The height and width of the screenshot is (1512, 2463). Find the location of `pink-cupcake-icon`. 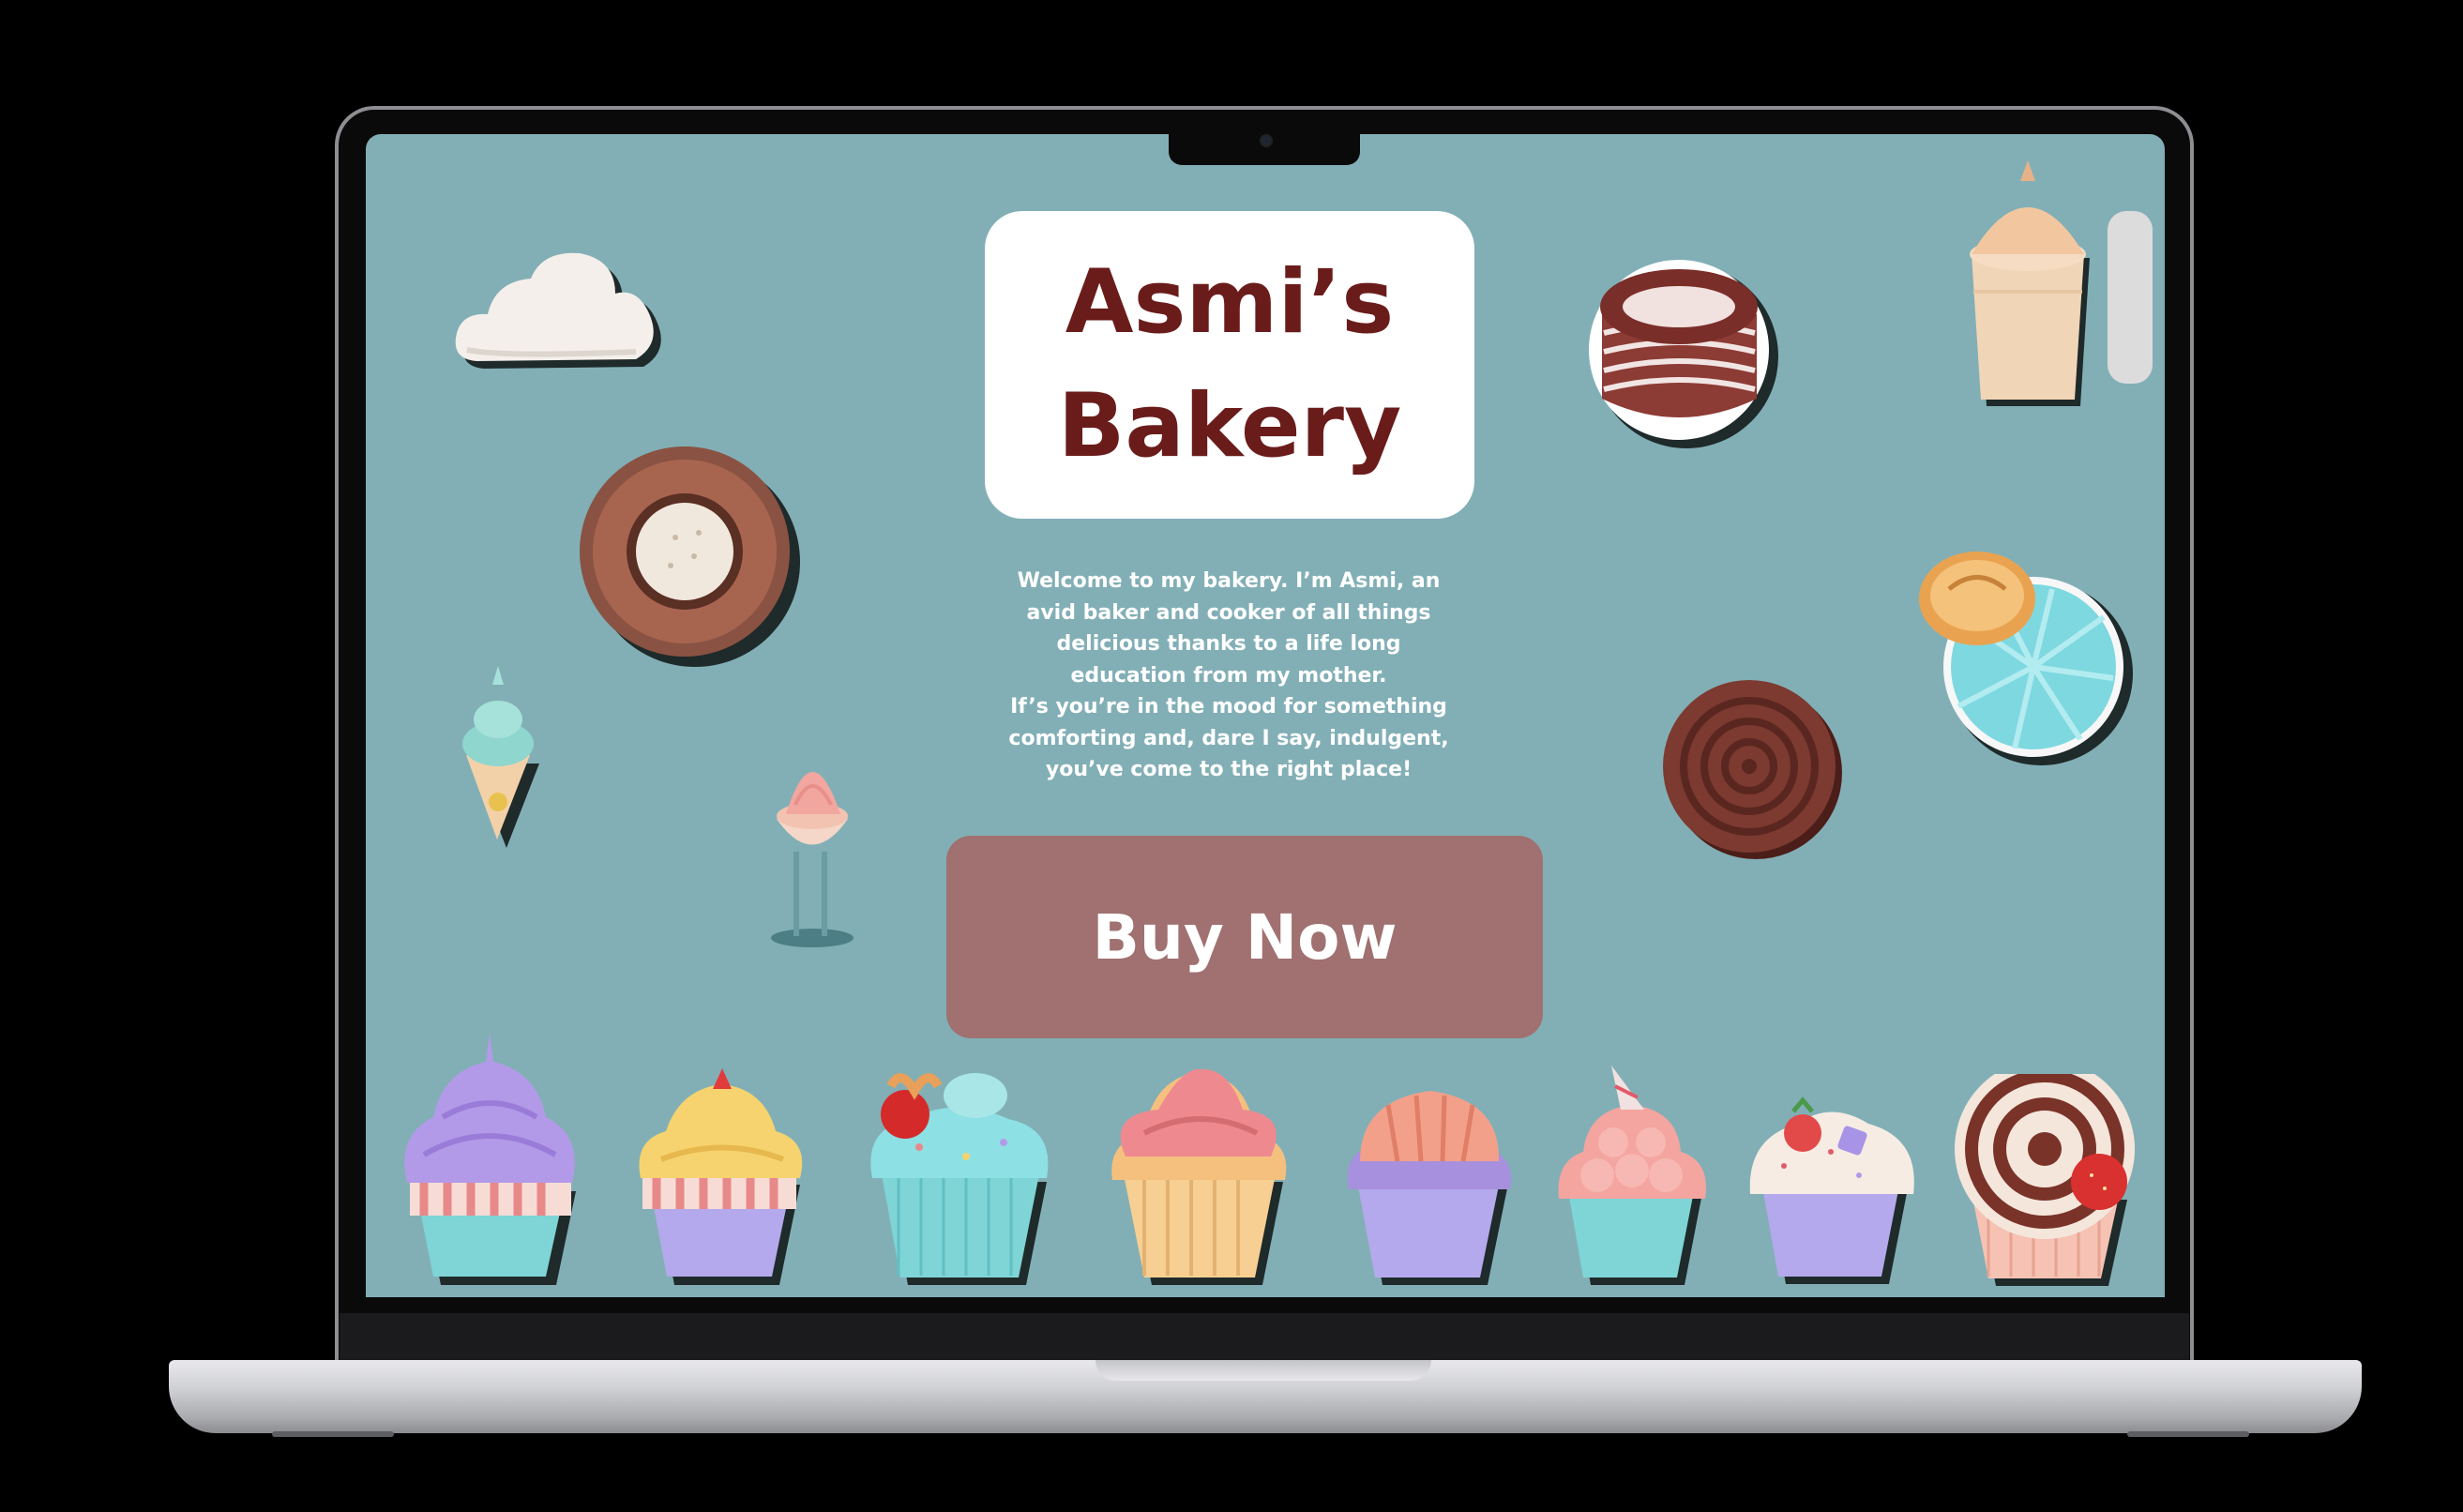

pink-cupcake-icon is located at coordinates (1199, 1176).